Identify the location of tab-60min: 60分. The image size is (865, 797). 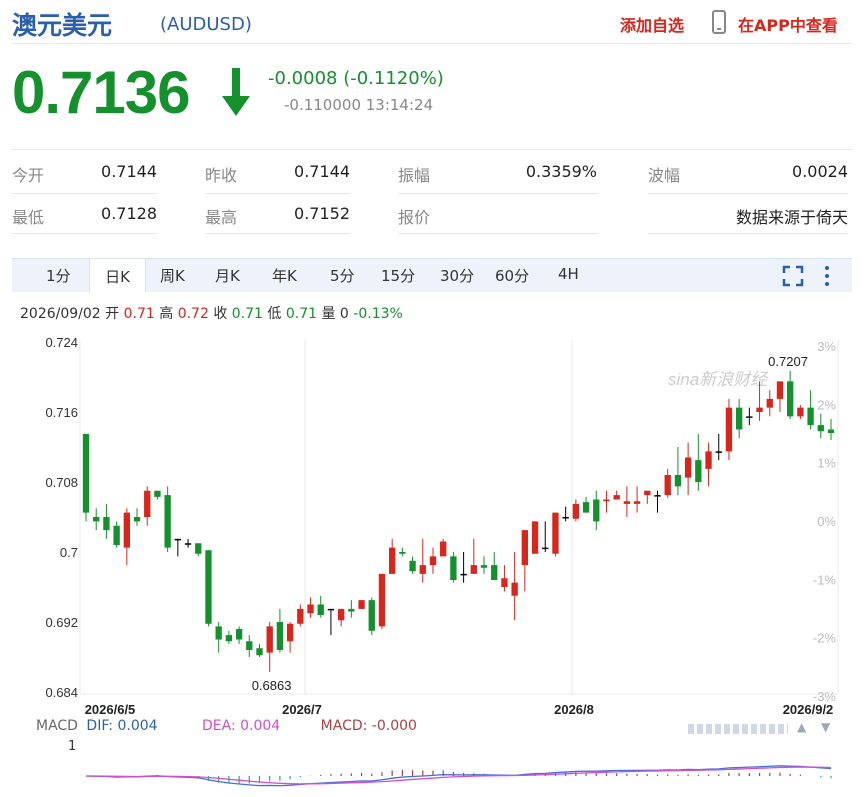
(512, 275).